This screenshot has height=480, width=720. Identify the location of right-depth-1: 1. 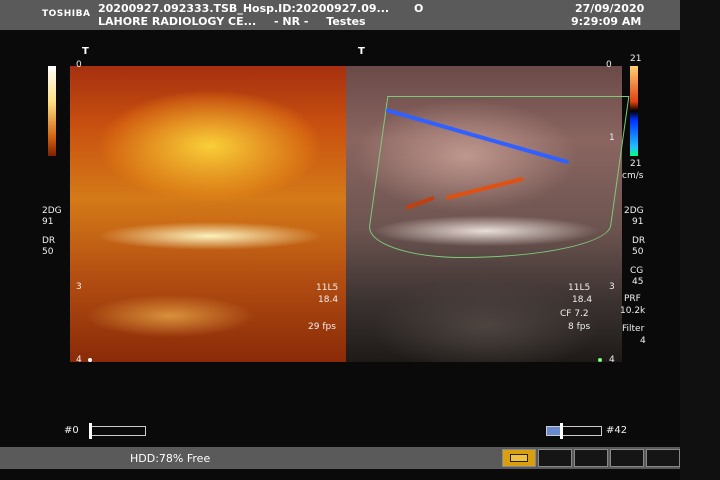
(612, 138).